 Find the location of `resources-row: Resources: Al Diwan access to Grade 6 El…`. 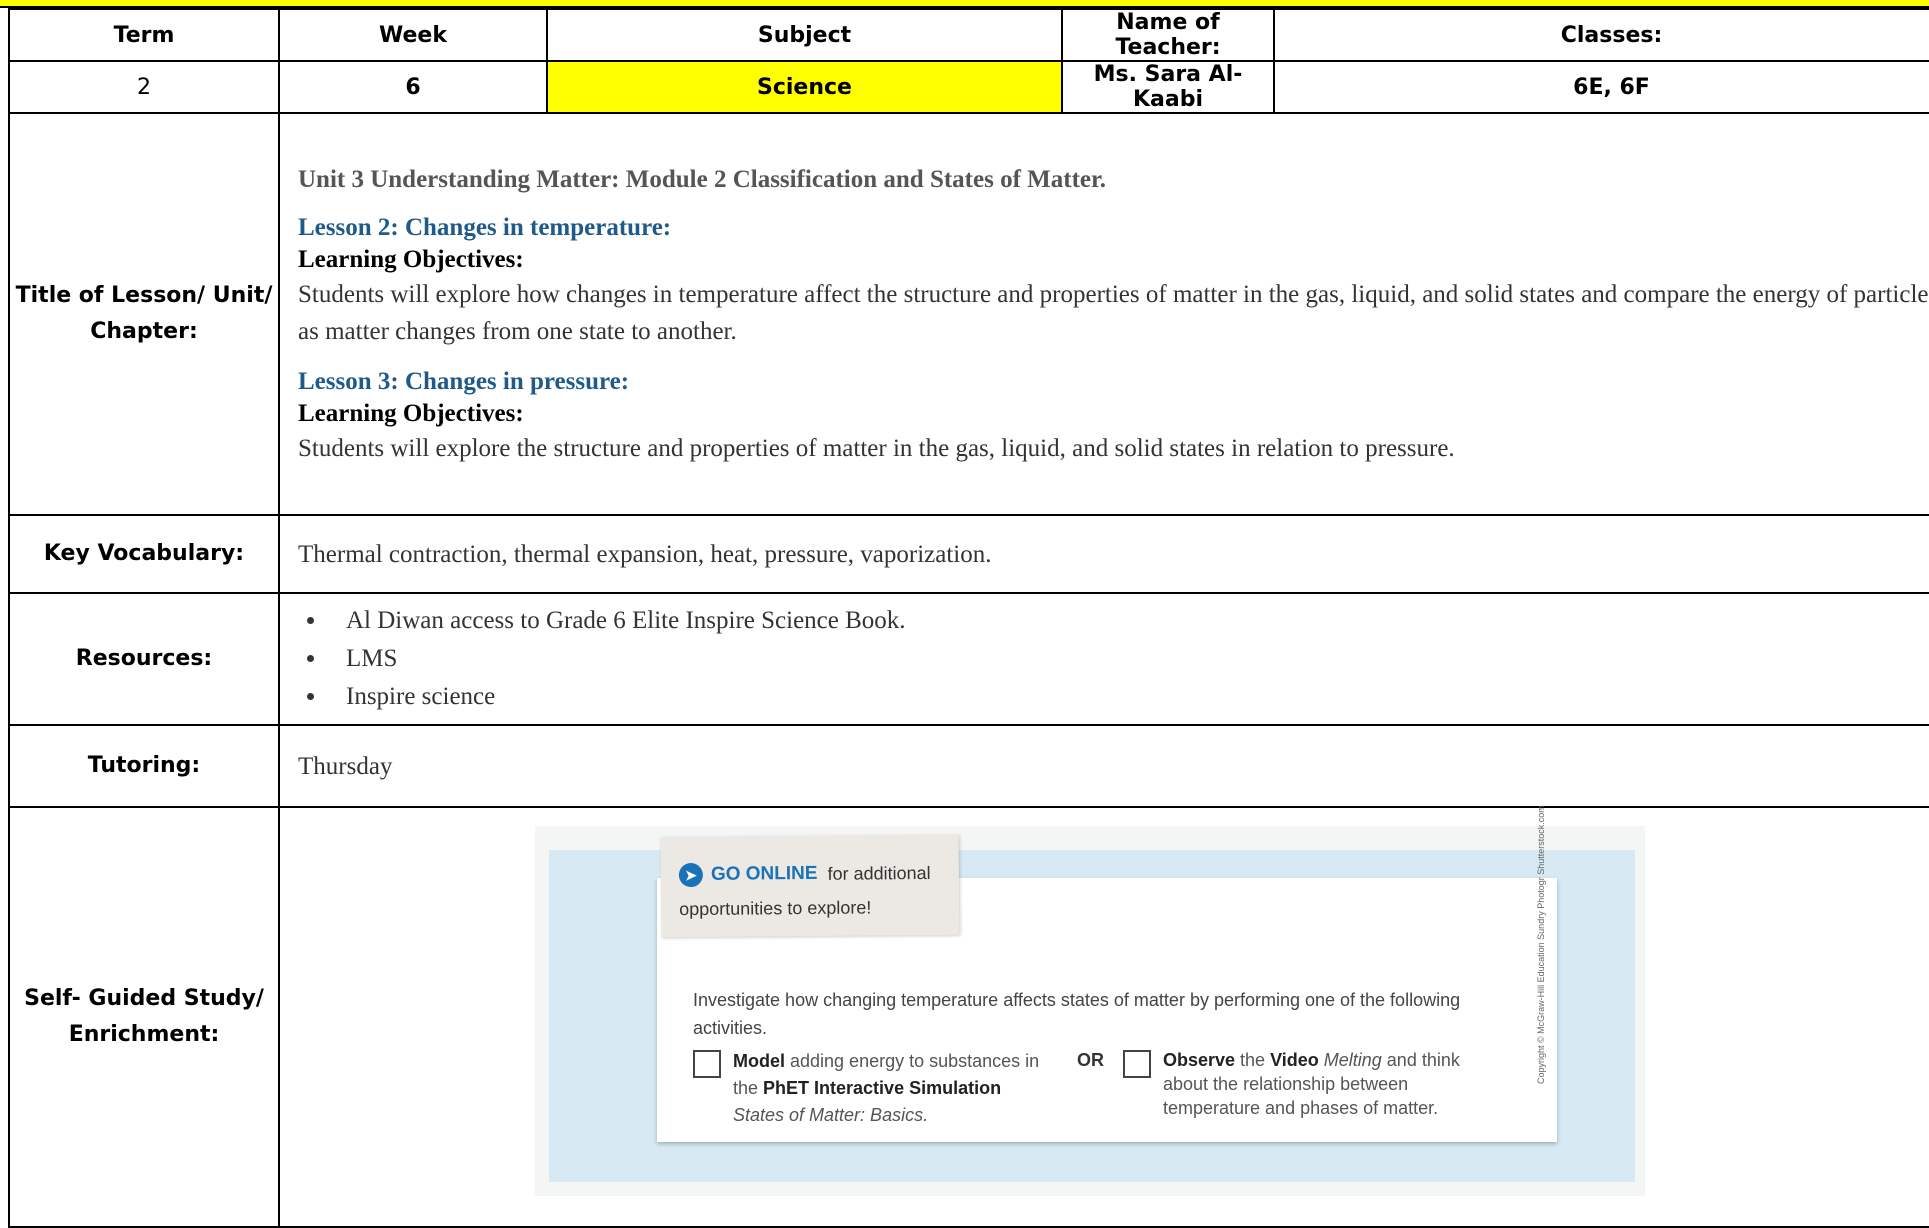

resources-row: Resources: Al Diwan access to Grade 6 El… is located at coordinates (968, 659).